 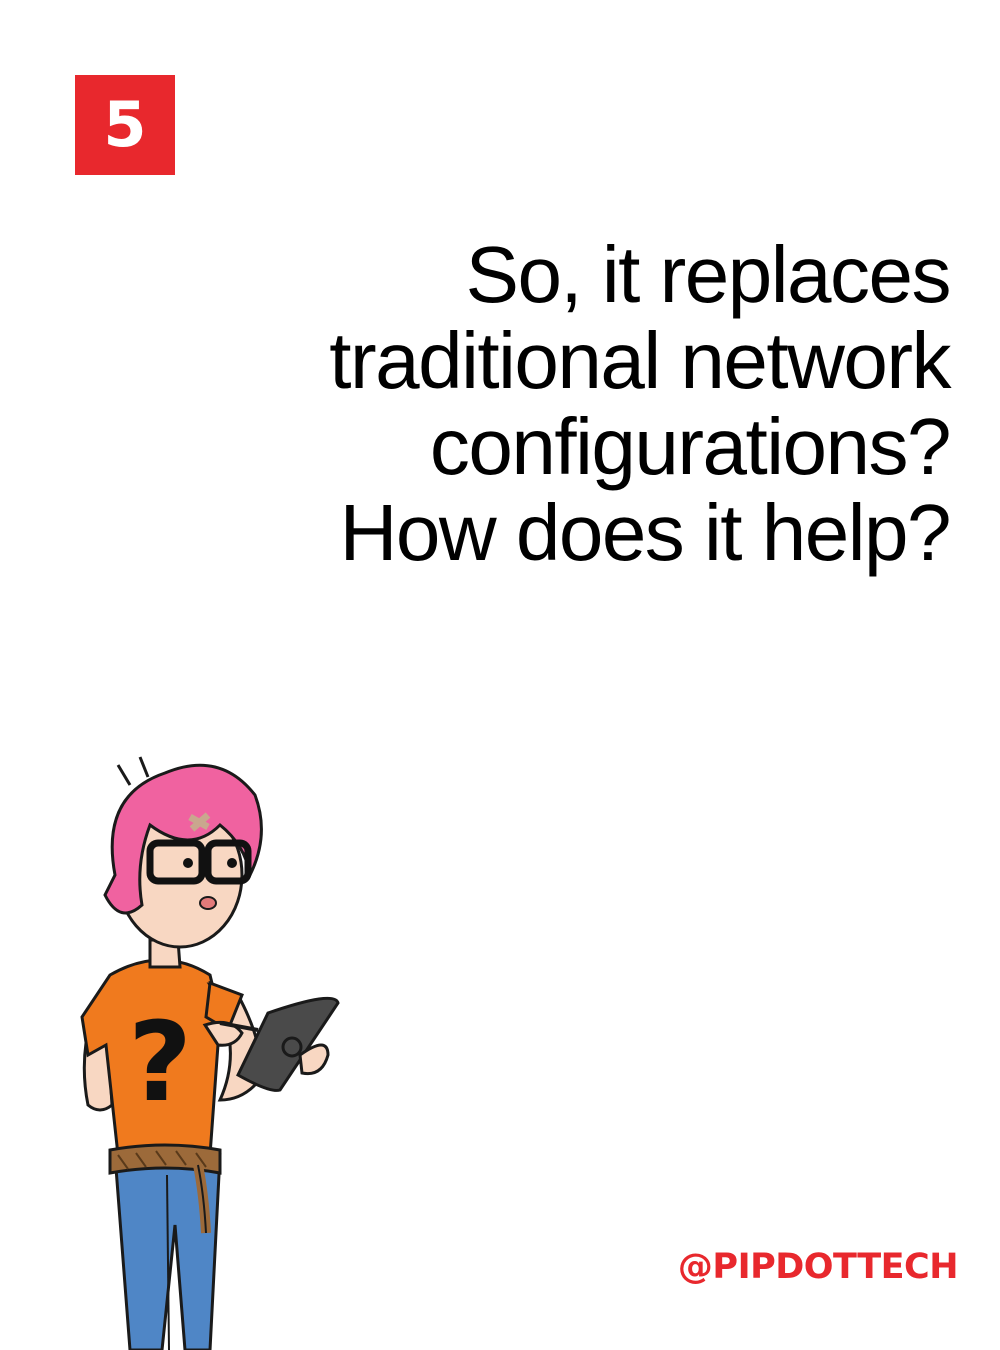 What do you see at coordinates (210, 1053) in the screenshot?
I see `character-illustration: ?` at bounding box center [210, 1053].